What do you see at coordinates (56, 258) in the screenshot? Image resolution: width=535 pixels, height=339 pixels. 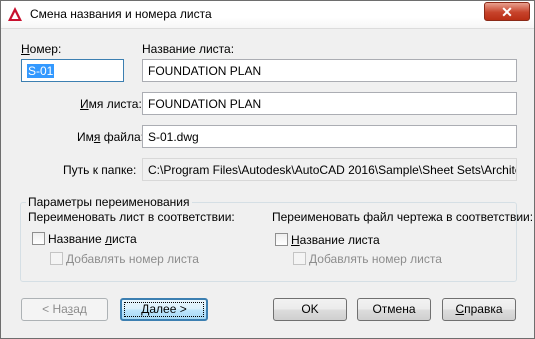 I see `rename-sheet-prefix-checkbox` at bounding box center [56, 258].